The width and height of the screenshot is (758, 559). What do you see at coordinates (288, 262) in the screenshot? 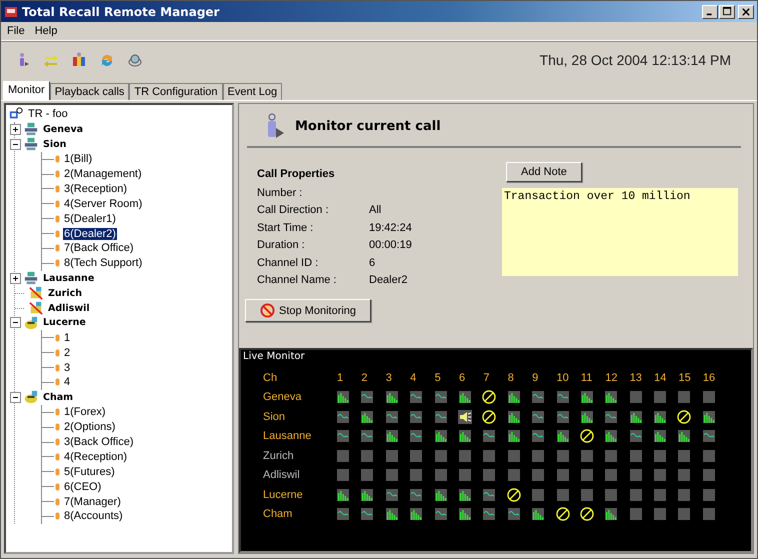
I see `property-label: Channel ID :` at bounding box center [288, 262].